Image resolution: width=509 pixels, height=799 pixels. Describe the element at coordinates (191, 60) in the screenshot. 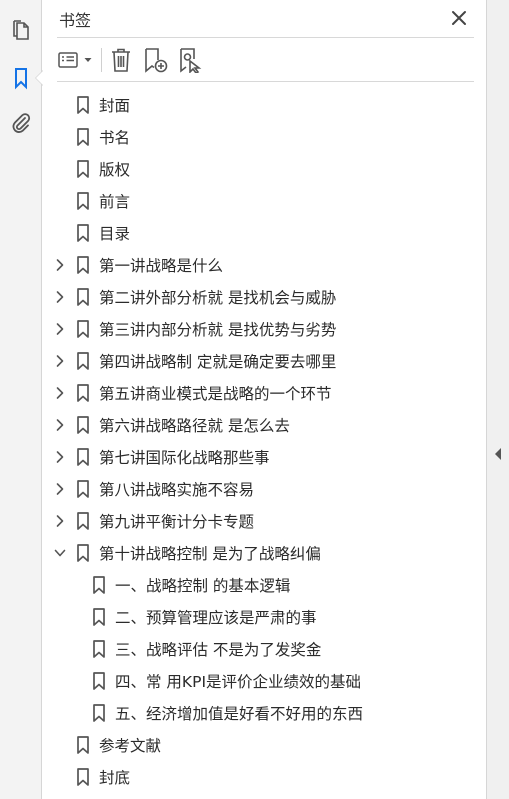

I see `bookmark-from-selection-icon` at that location.